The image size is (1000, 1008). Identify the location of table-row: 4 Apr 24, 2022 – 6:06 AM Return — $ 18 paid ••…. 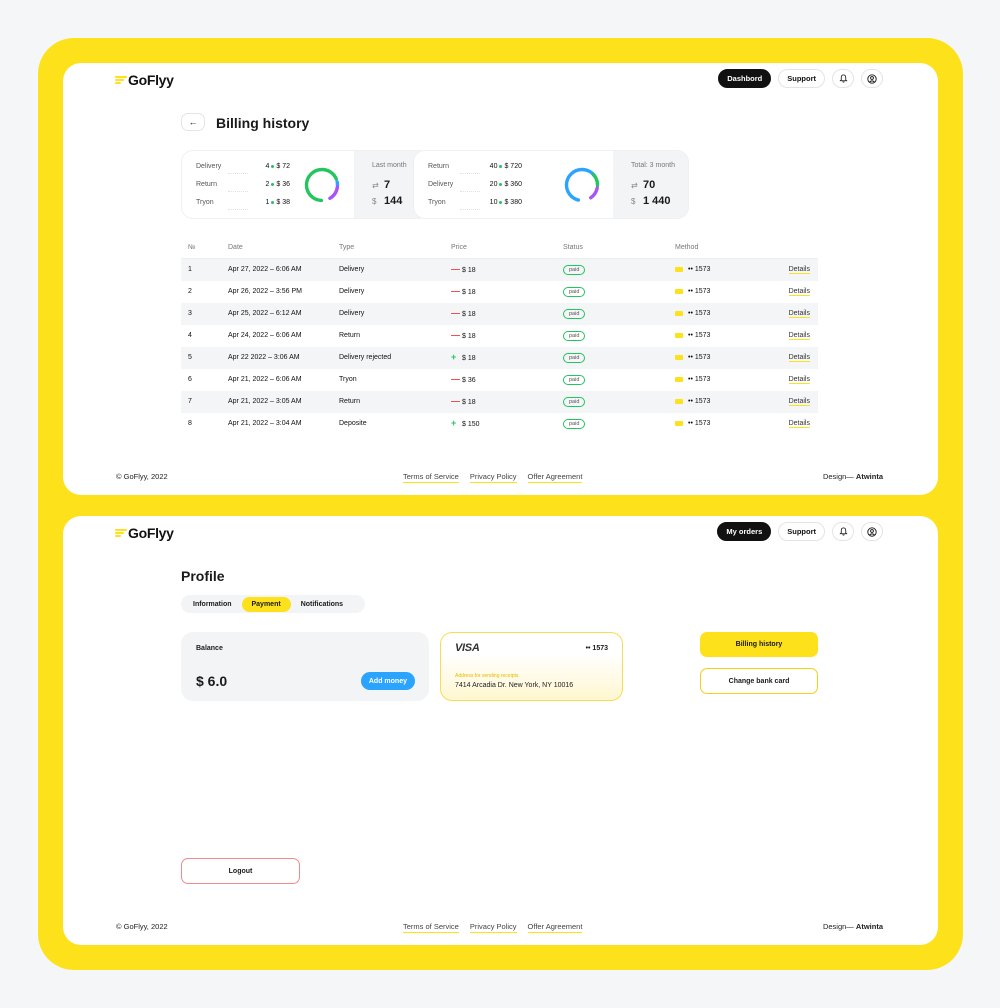
(499, 336).